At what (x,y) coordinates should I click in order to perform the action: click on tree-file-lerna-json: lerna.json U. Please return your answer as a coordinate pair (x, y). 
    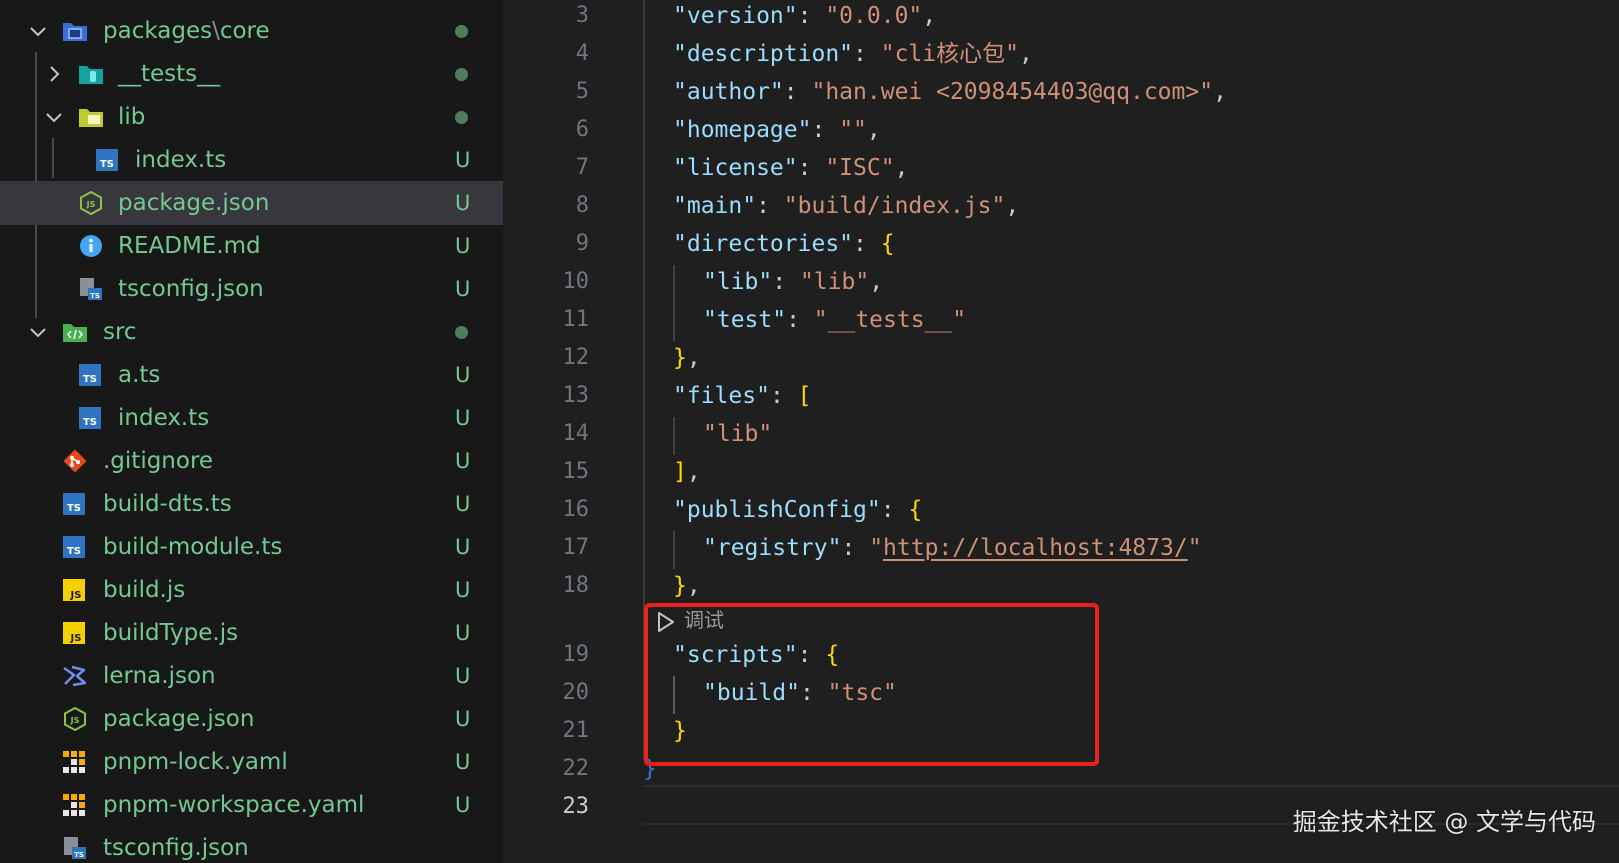
    Looking at the image, I should click on (251, 676).